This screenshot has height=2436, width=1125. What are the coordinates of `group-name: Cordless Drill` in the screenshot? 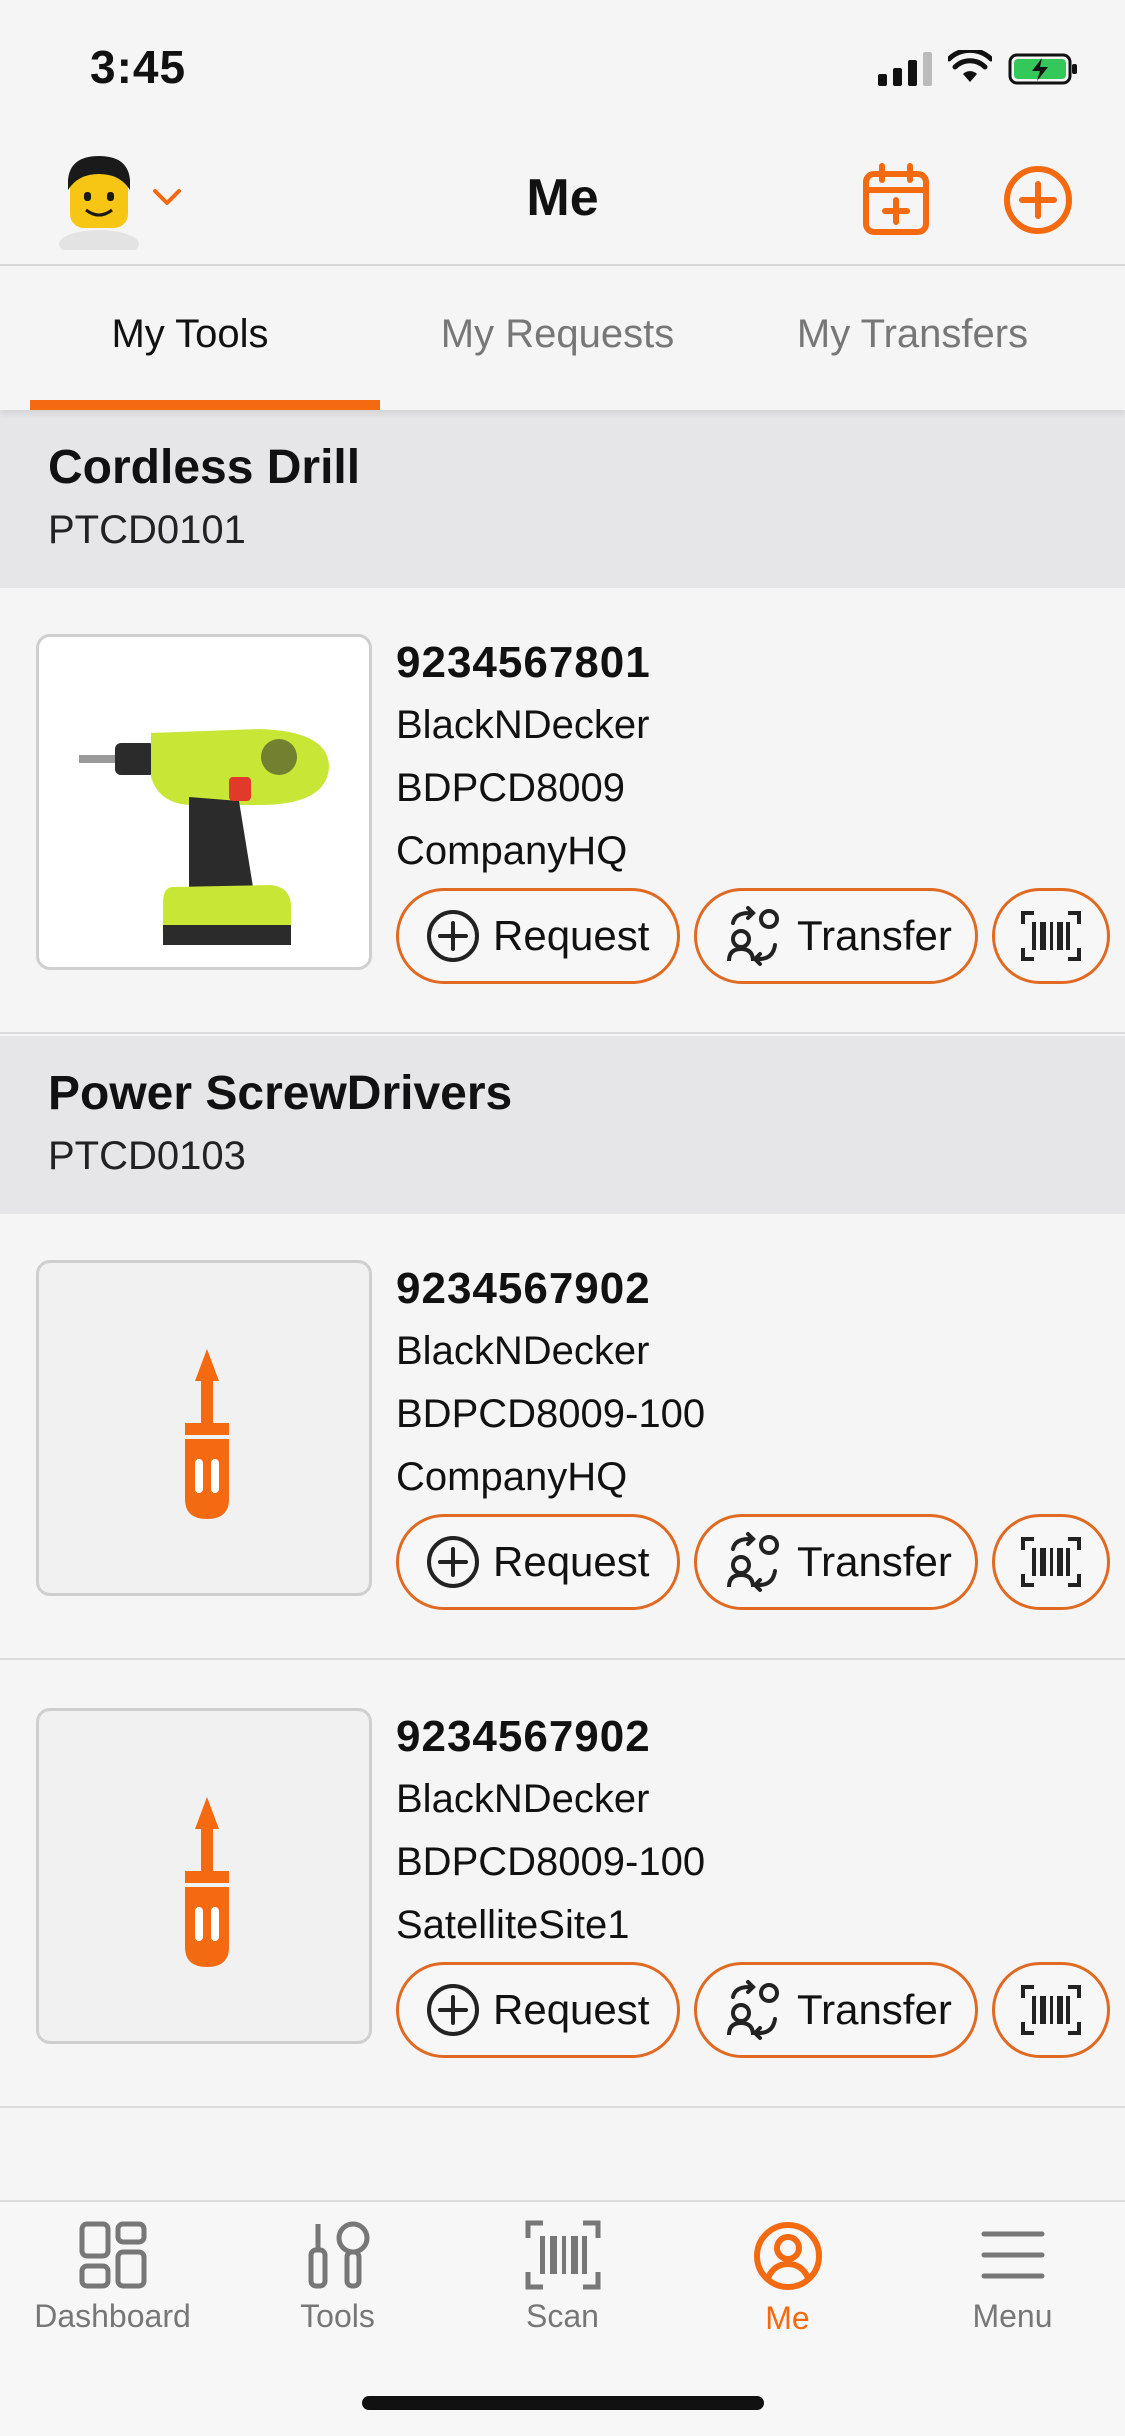 It's located at (204, 467).